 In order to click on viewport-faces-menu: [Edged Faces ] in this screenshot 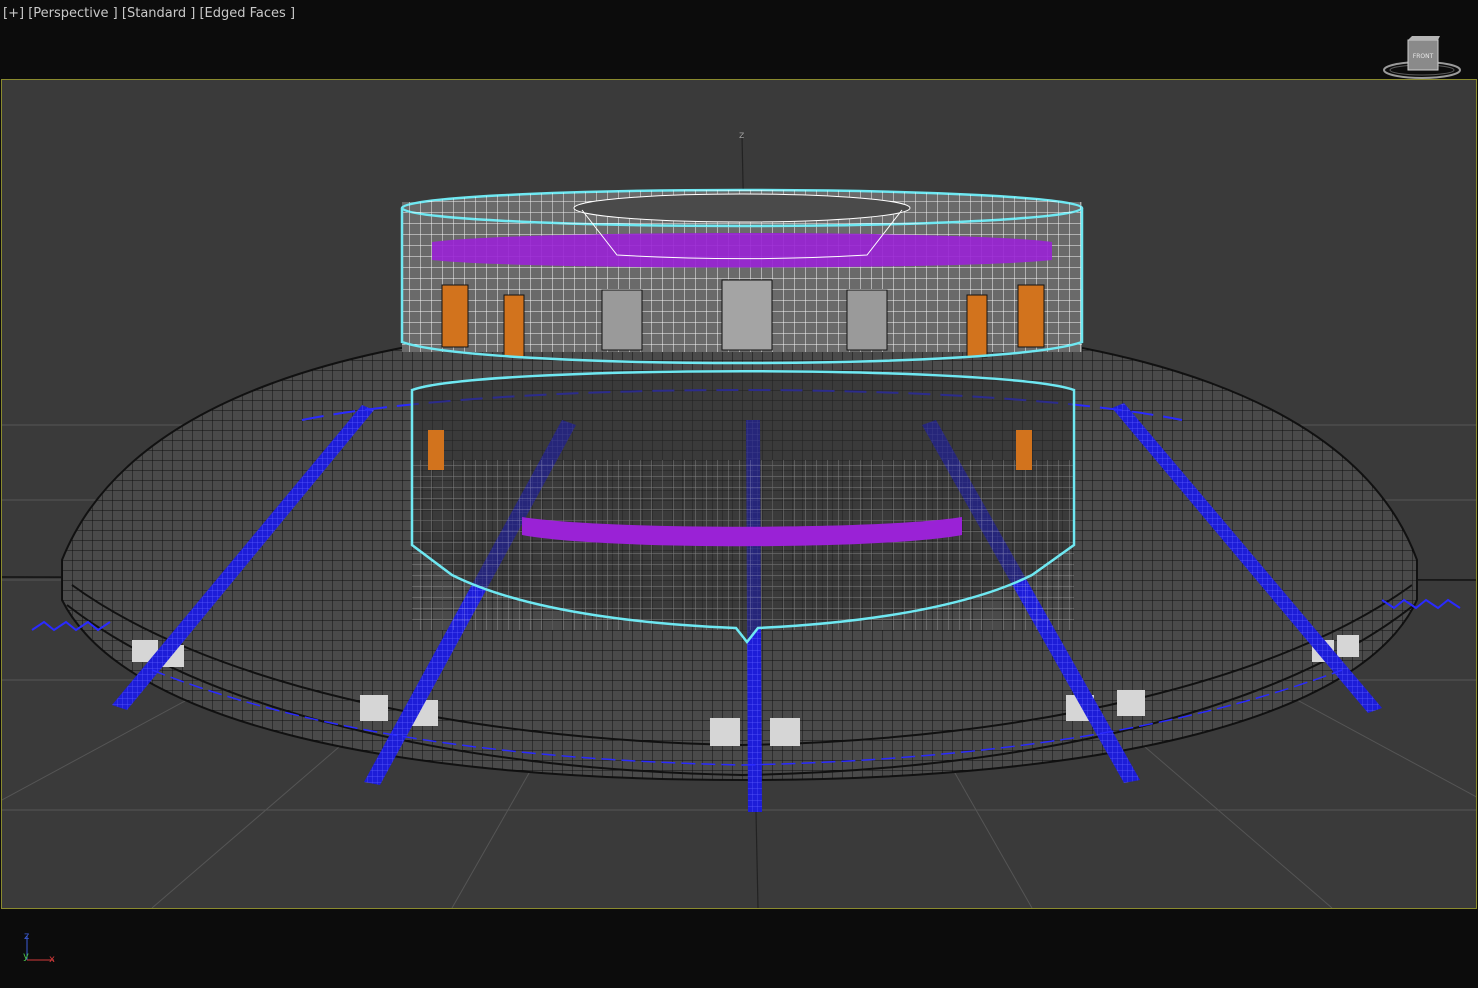, I will do `click(247, 13)`.